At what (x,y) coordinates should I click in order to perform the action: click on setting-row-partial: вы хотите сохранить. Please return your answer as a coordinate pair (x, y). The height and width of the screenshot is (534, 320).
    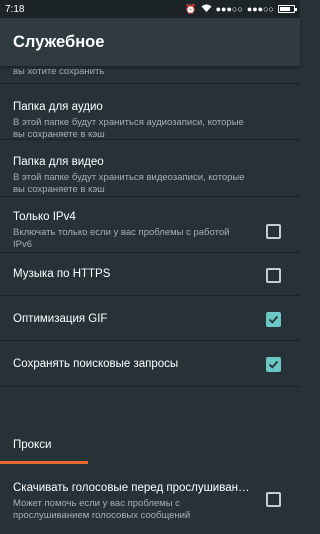
    Looking at the image, I should click on (150, 75).